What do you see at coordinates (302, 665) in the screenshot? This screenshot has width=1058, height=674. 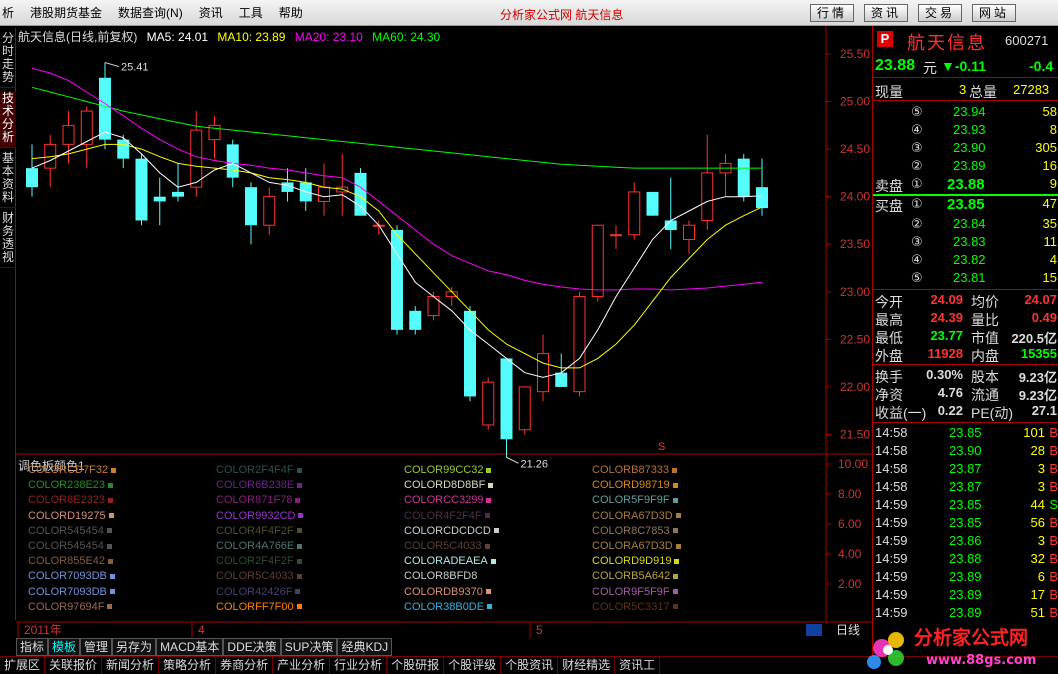 I see `status-tab: 产业分析` at bounding box center [302, 665].